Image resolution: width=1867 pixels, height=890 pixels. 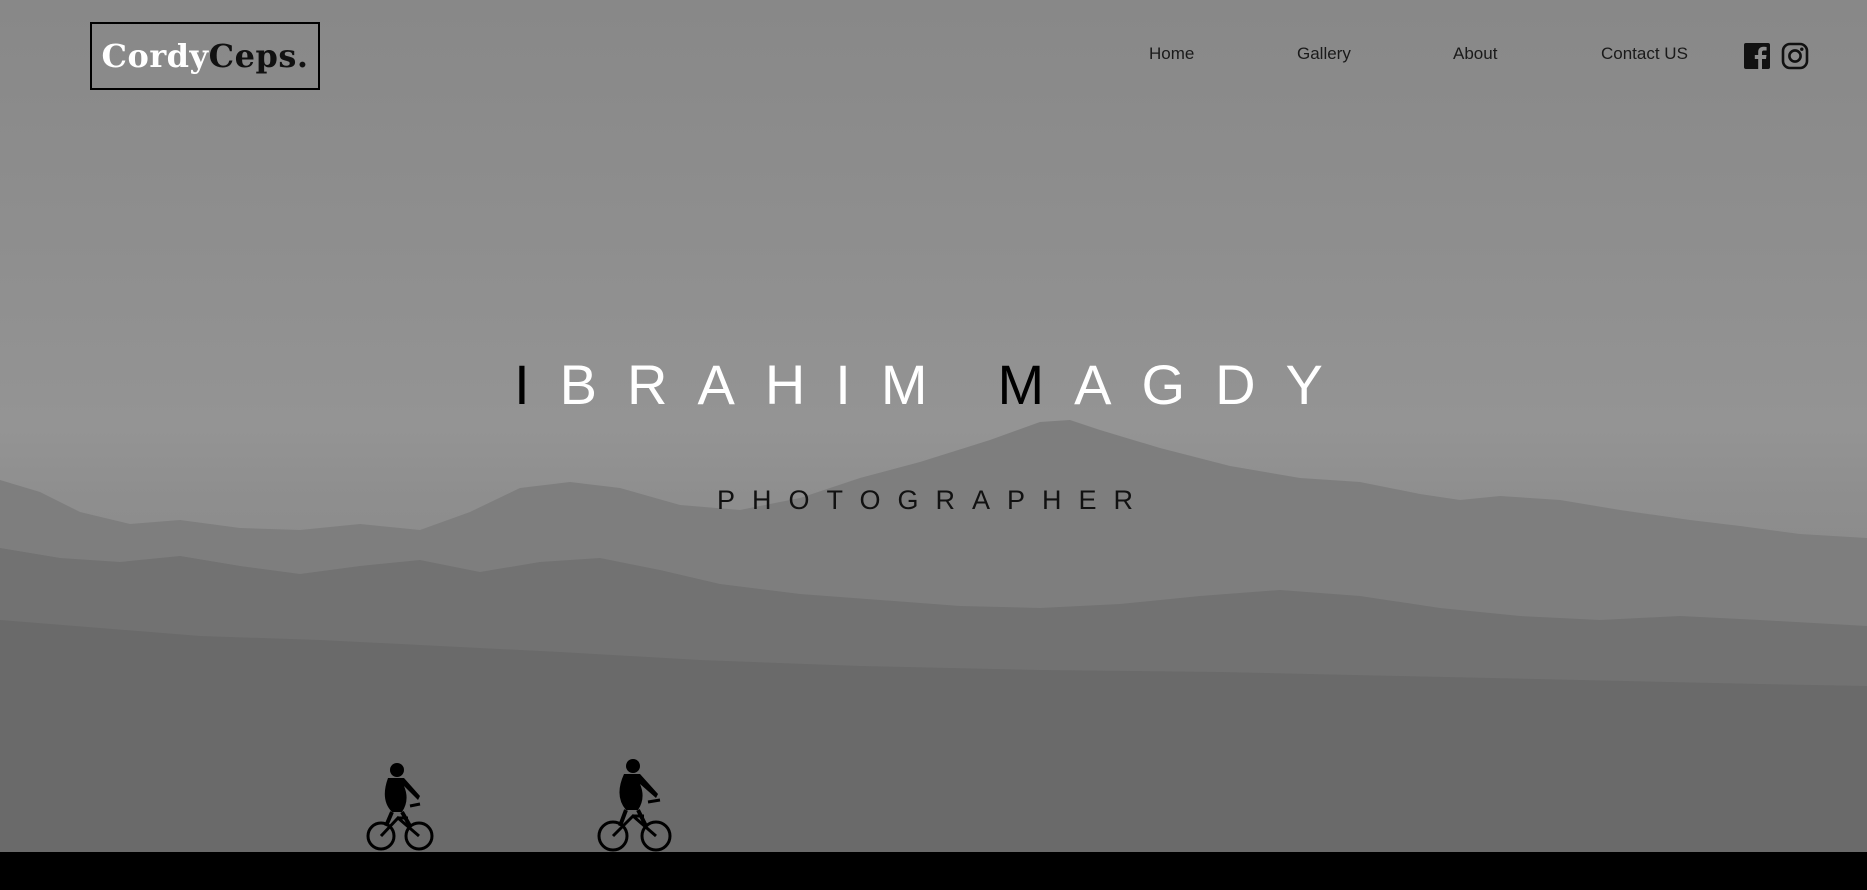 What do you see at coordinates (1319, 384) in the screenshot?
I see `hero-name-letter: Y` at bounding box center [1319, 384].